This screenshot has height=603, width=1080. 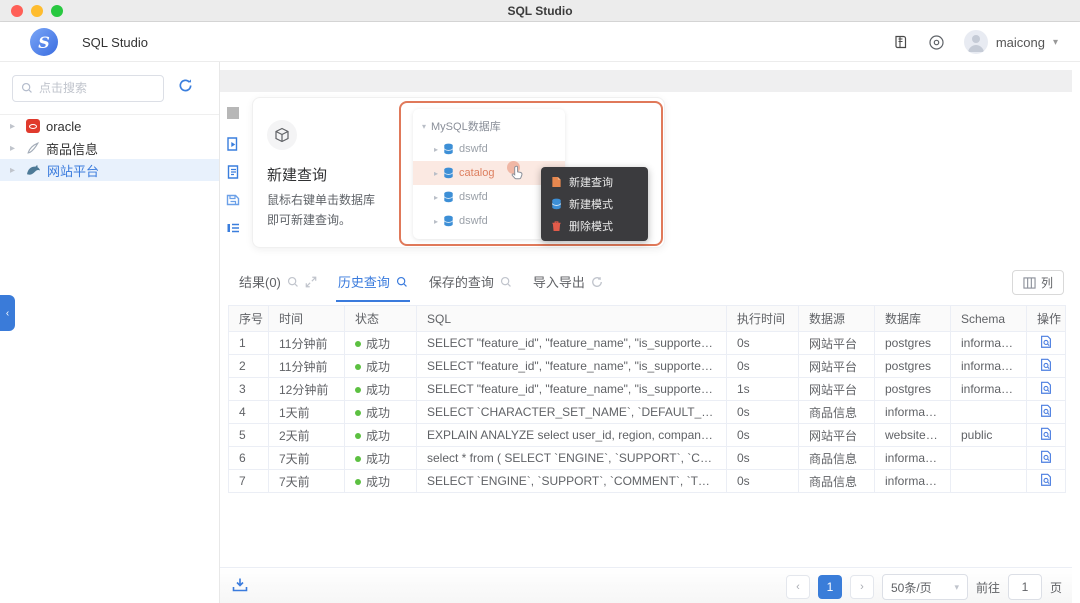 What do you see at coordinates (233, 200) in the screenshot?
I see `save-icon` at bounding box center [233, 200].